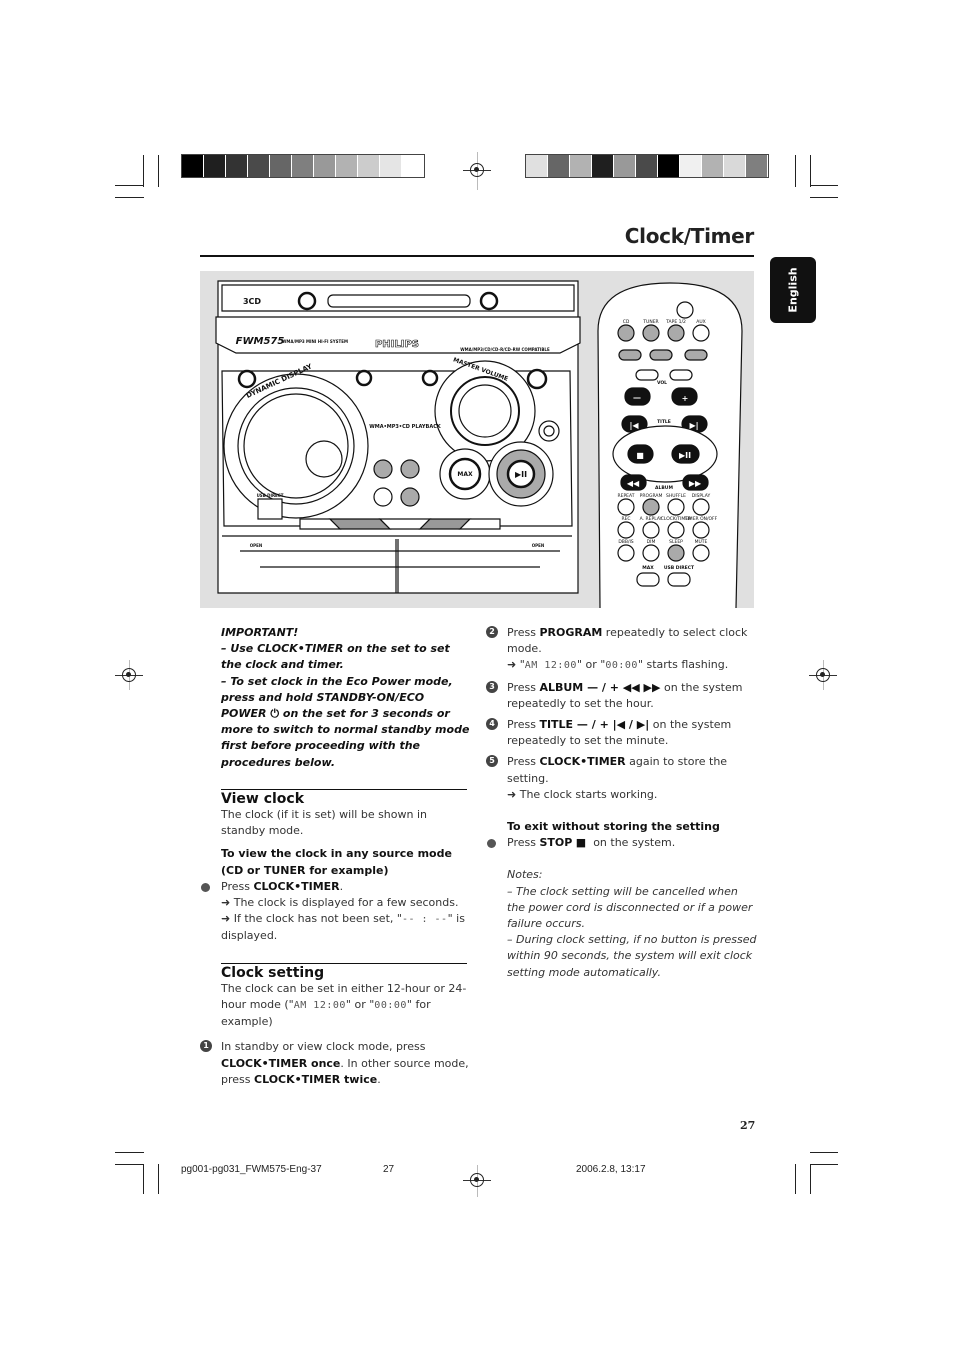  What do you see at coordinates (701, 507) in the screenshot?
I see `remote-button-display` at bounding box center [701, 507].